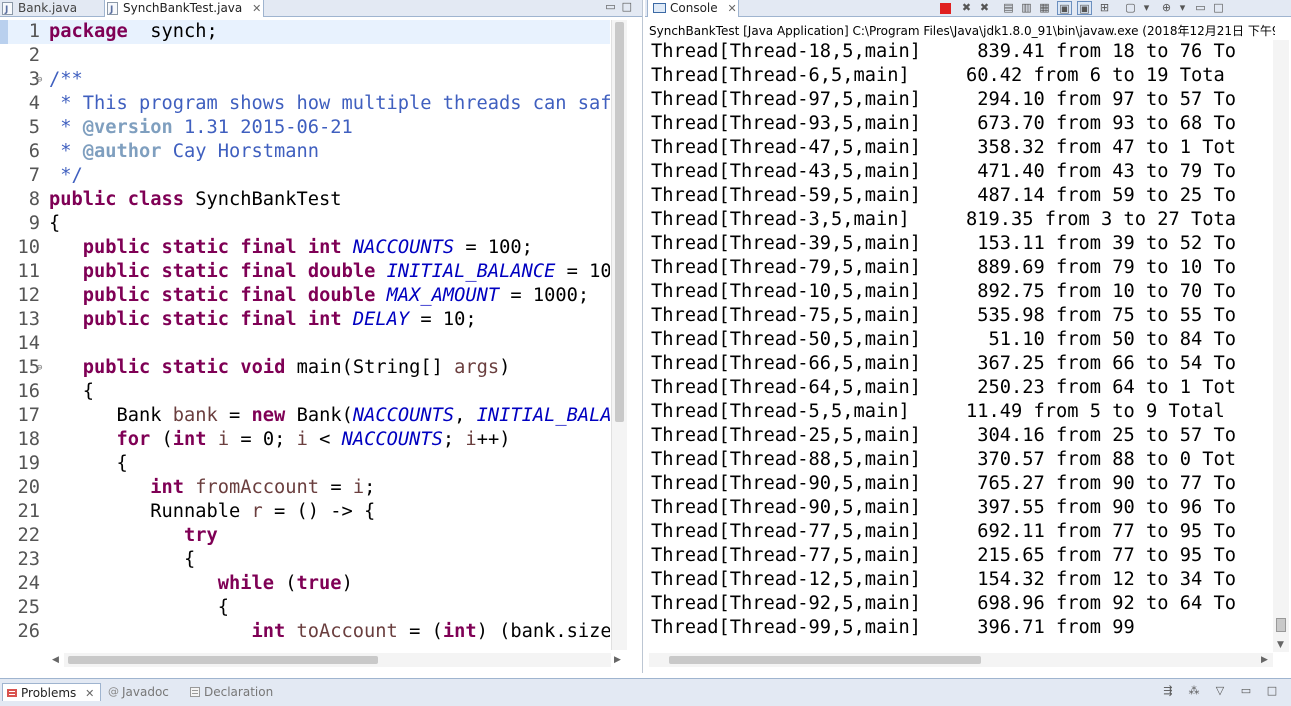 The image size is (1291, 706). Describe the element at coordinates (296, 367) in the screenshot. I see `code-text: public static void main(String[] args)` at that location.